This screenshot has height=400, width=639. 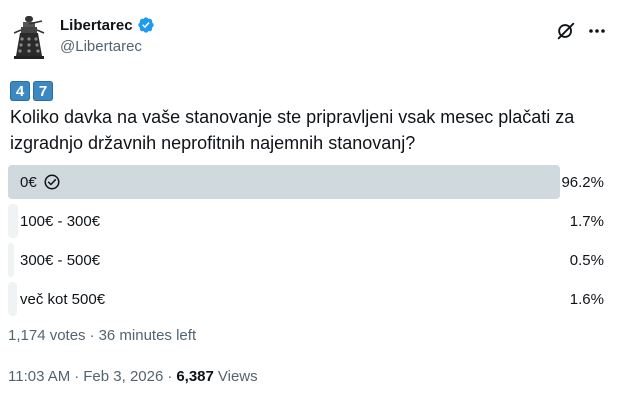 What do you see at coordinates (107, 46) in the screenshot?
I see `handle: @Libertarec` at bounding box center [107, 46].